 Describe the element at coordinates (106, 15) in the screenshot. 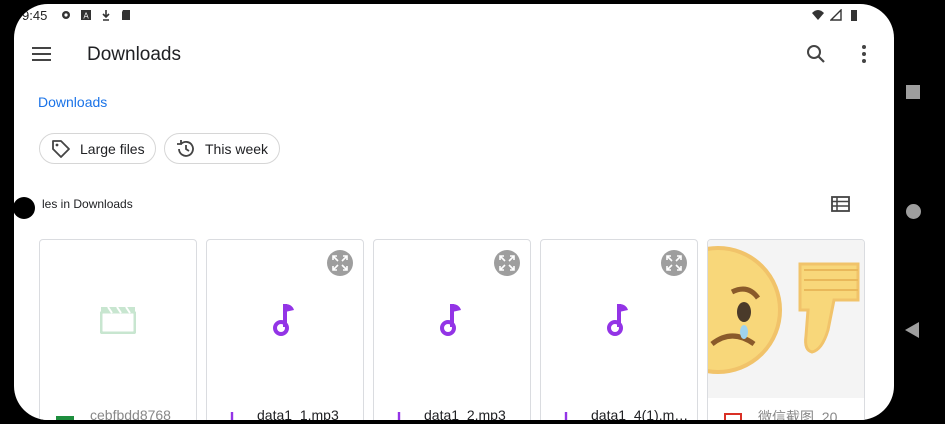

I see `download-icon` at that location.